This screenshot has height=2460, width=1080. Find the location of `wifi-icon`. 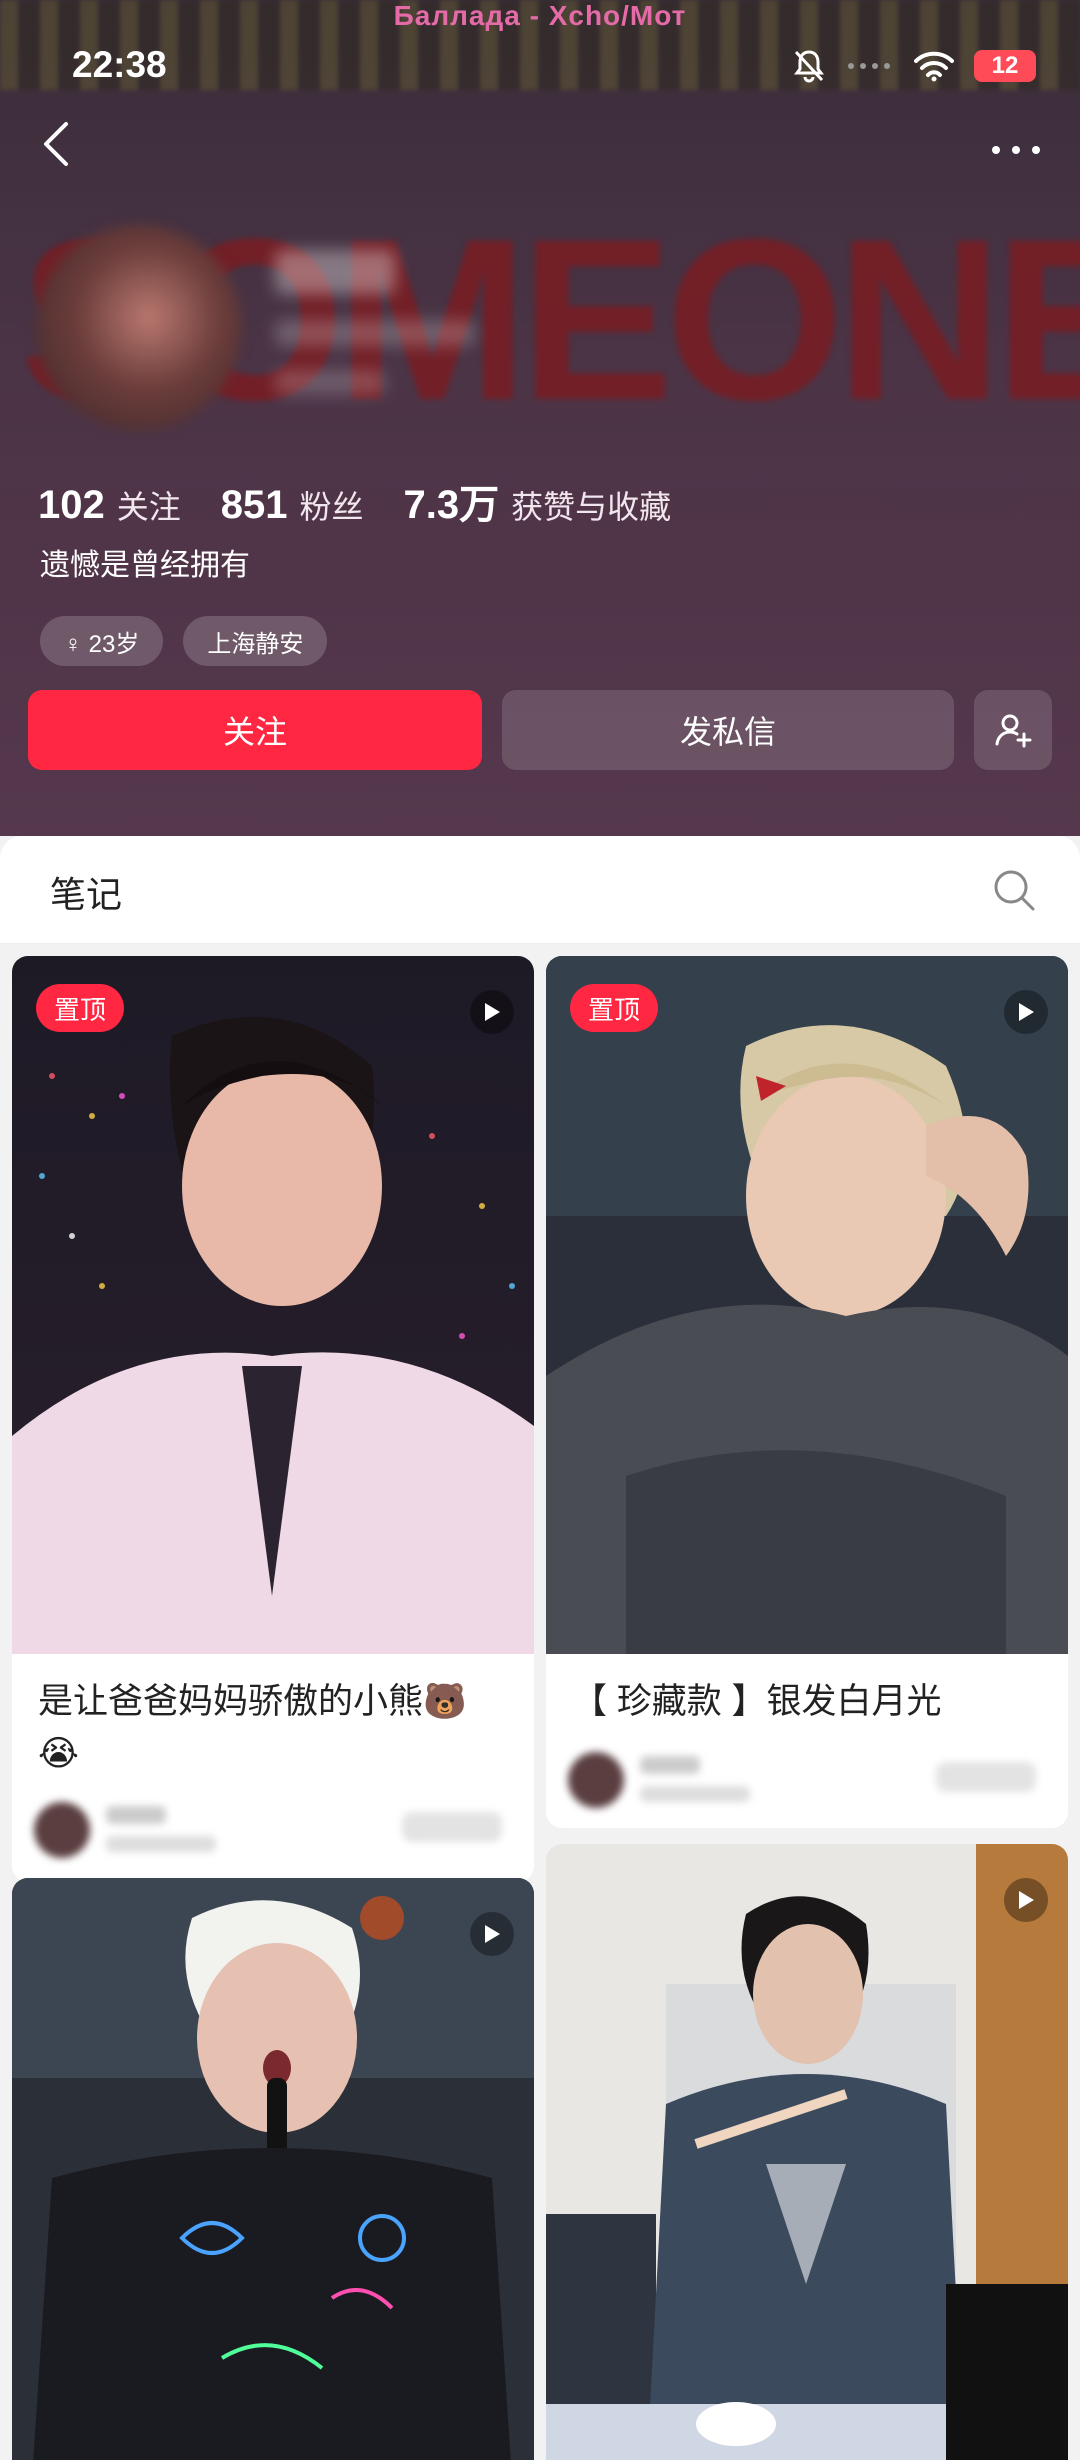

wifi-icon is located at coordinates (934, 66).